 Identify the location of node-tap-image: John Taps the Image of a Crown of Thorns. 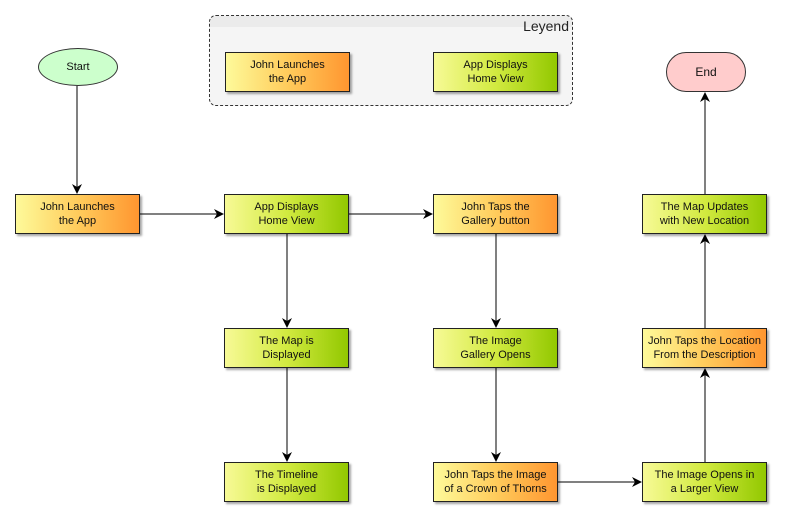
(495, 482).